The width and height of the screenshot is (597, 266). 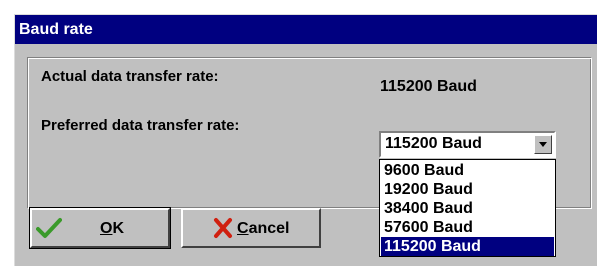 I want to click on dropdown-option: 57600 Baud, so click(x=467, y=227).